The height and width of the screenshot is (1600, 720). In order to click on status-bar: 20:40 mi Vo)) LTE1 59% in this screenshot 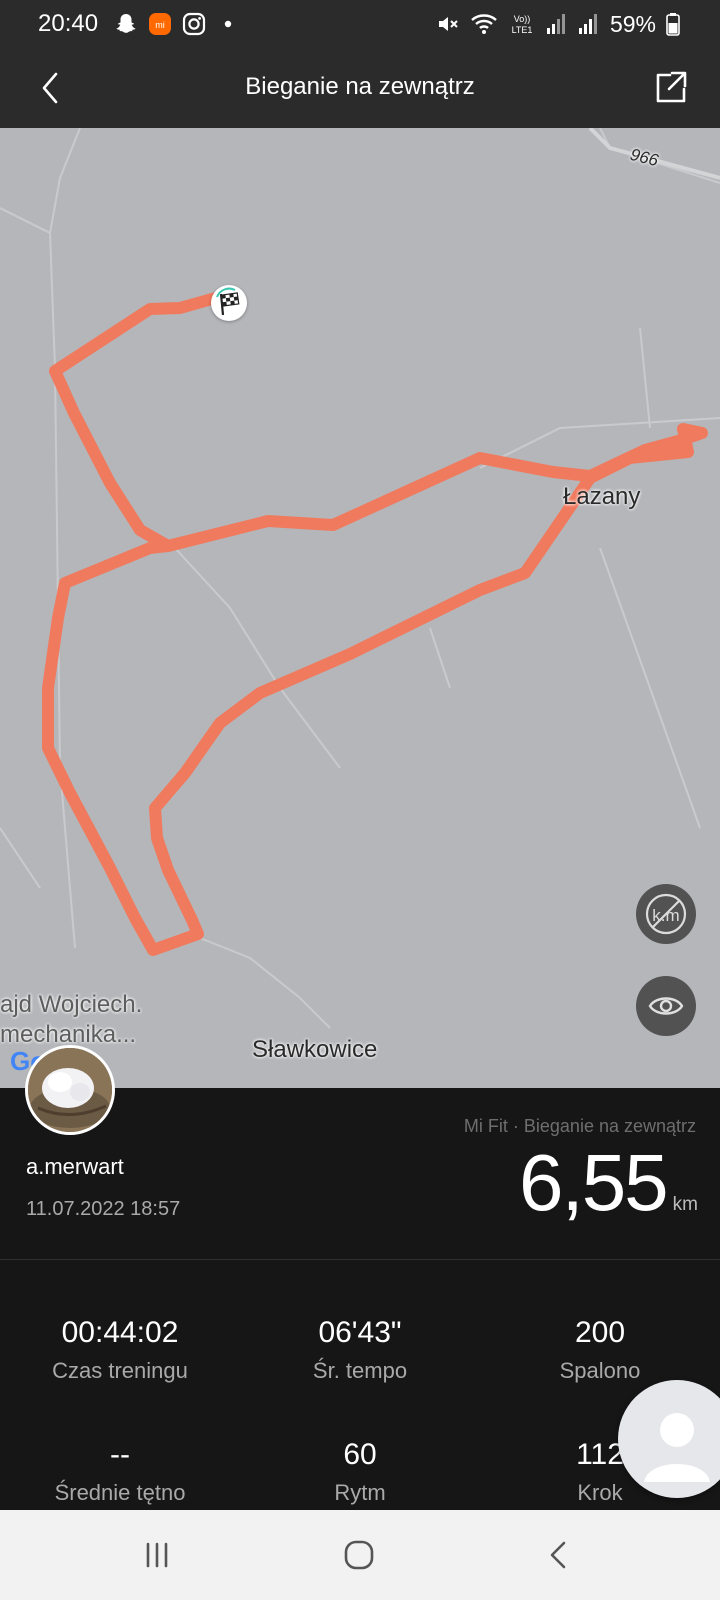, I will do `click(360, 24)`.